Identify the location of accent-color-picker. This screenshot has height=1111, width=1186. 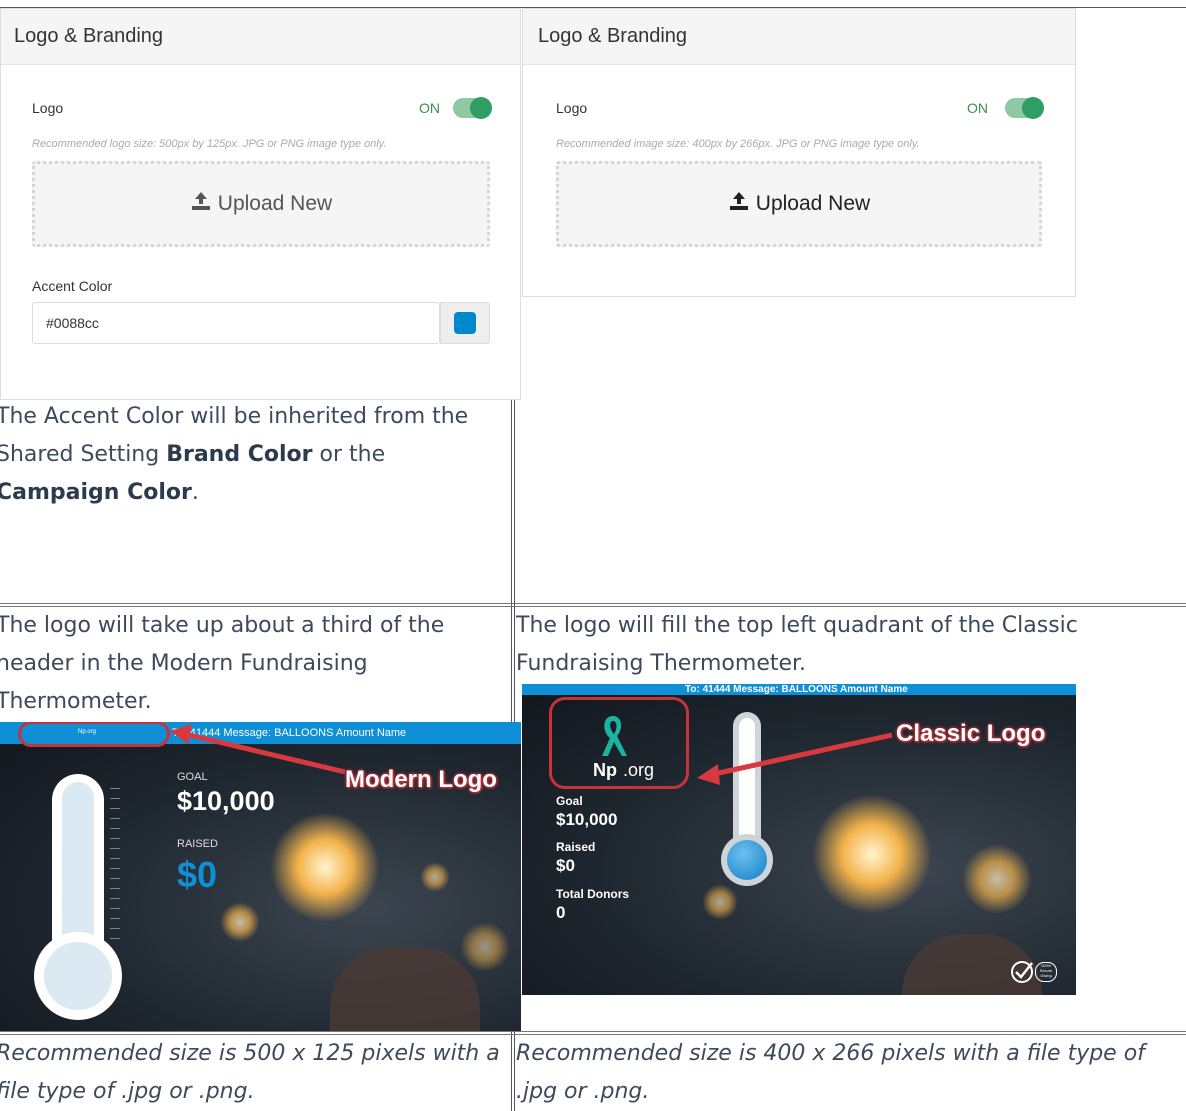
(465, 323).